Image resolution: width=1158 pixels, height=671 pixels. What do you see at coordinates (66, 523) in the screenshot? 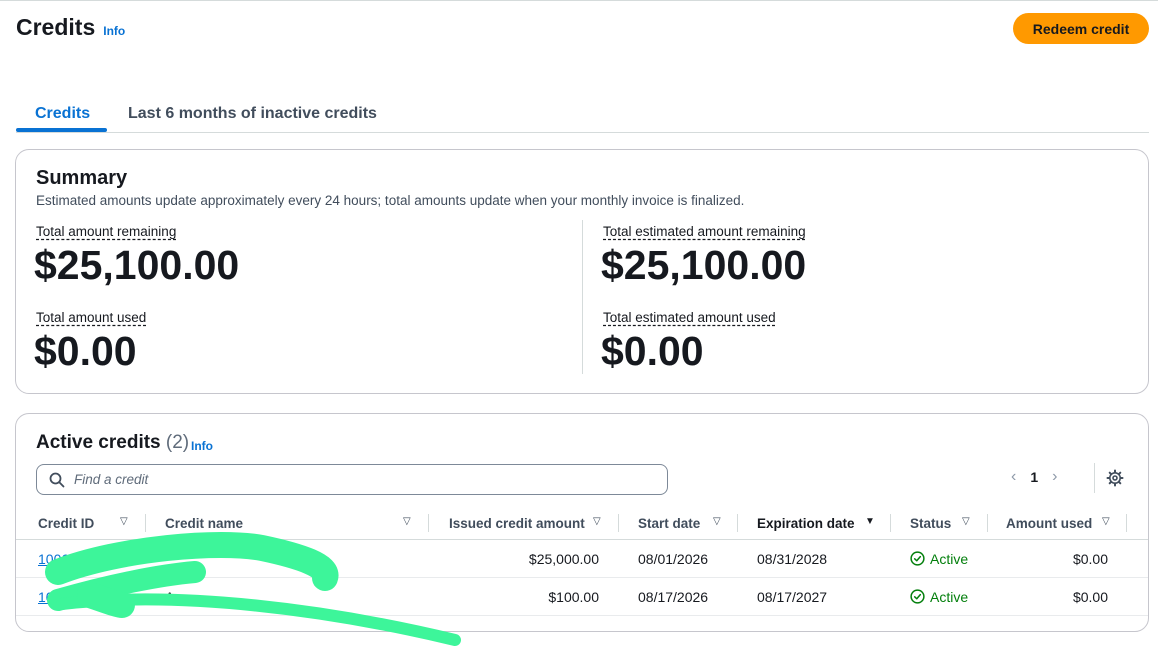
I see `col-credit-id: Credit ID` at bounding box center [66, 523].